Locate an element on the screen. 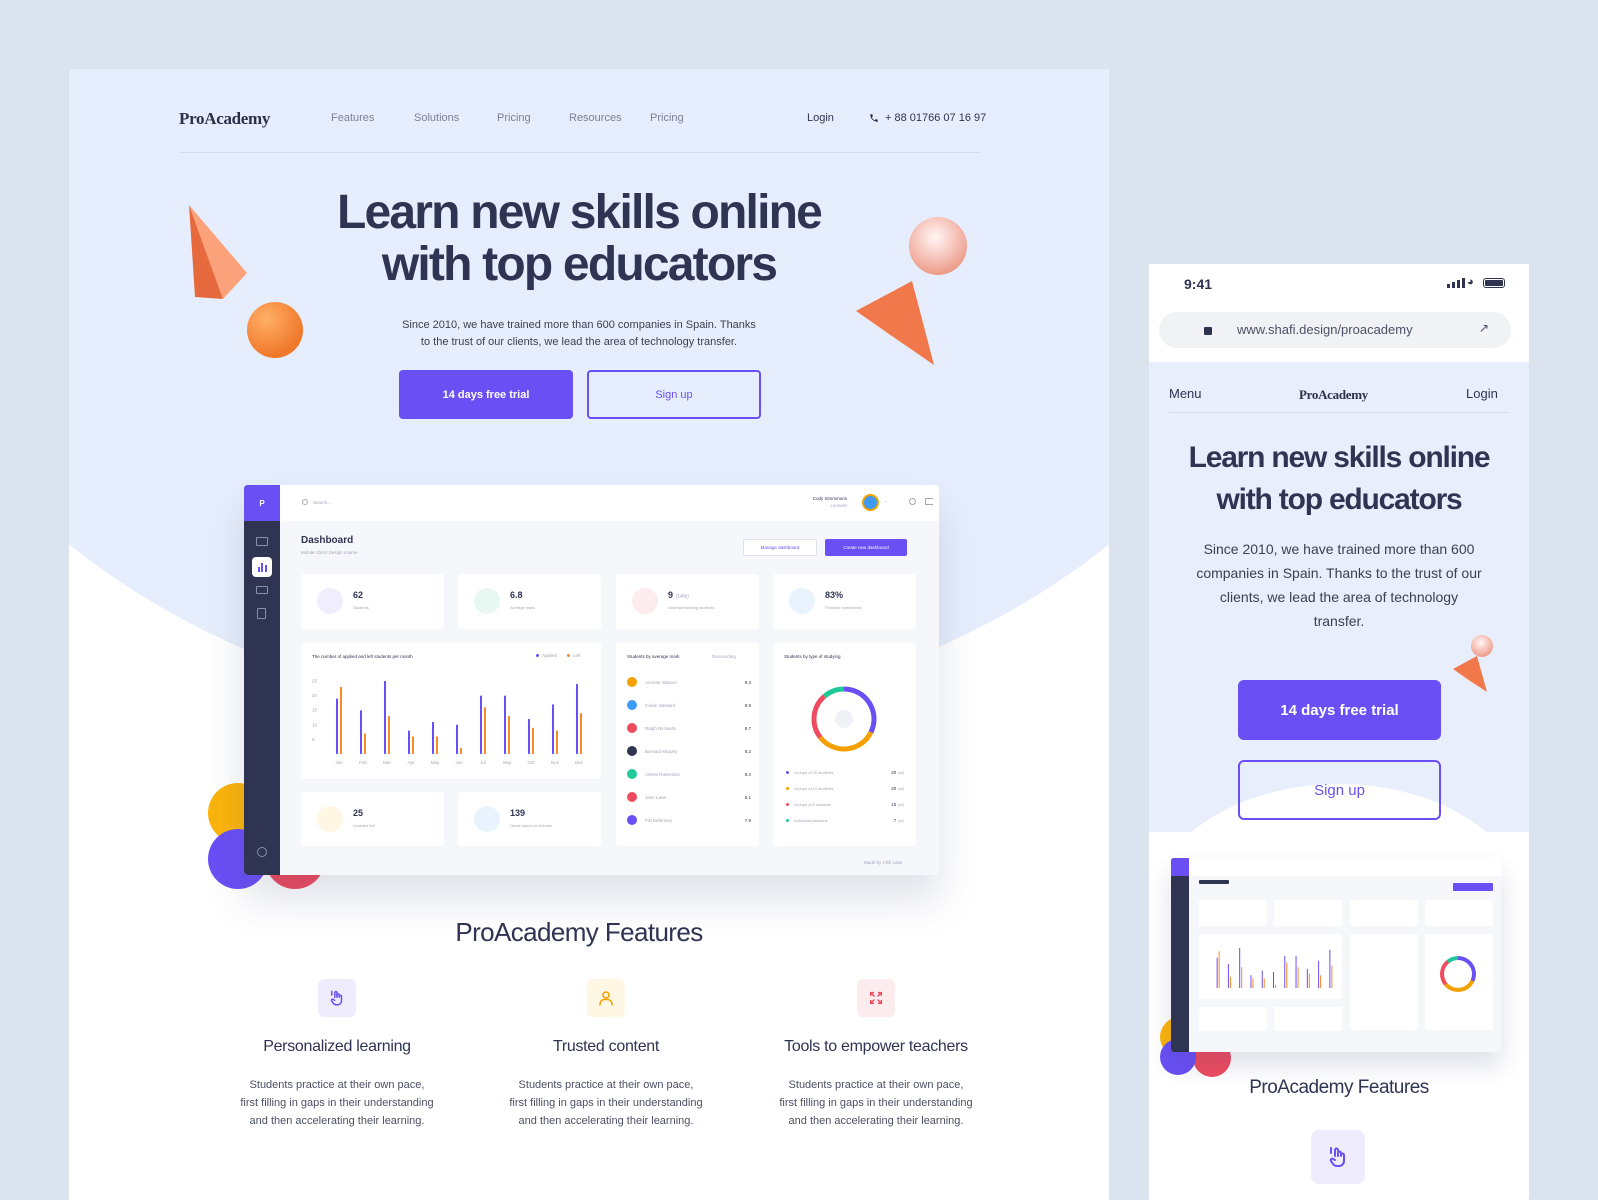 Image resolution: width=1598 pixels, height=1200 pixels. manage-dashboard-button: Manage dashboard is located at coordinates (780, 547).